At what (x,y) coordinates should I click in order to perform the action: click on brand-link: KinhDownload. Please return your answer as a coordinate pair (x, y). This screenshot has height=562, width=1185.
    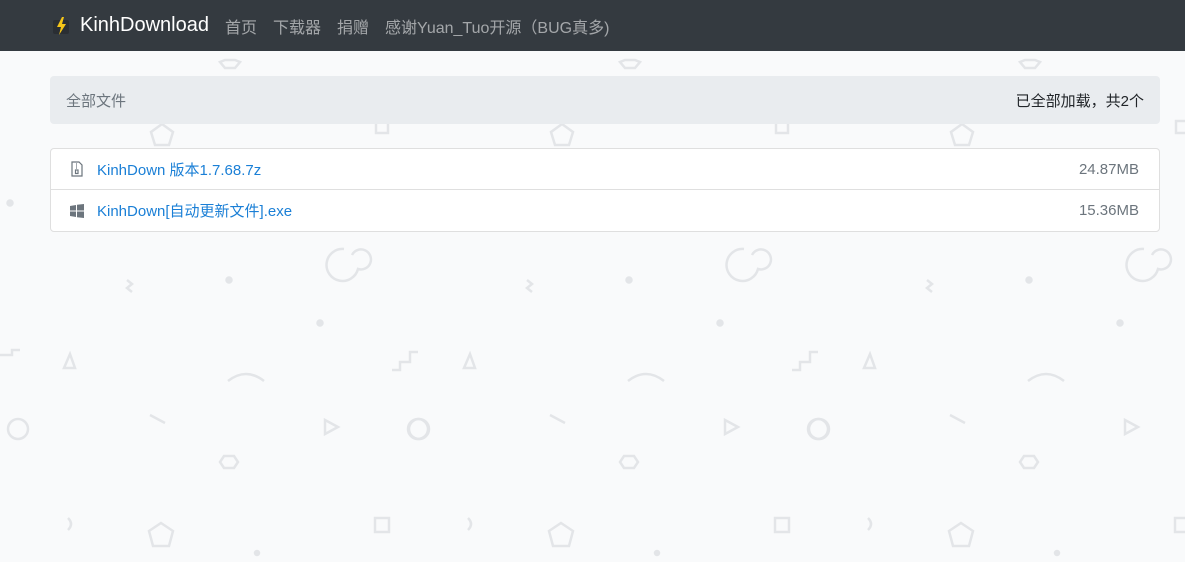
    Looking at the image, I should click on (129, 25).